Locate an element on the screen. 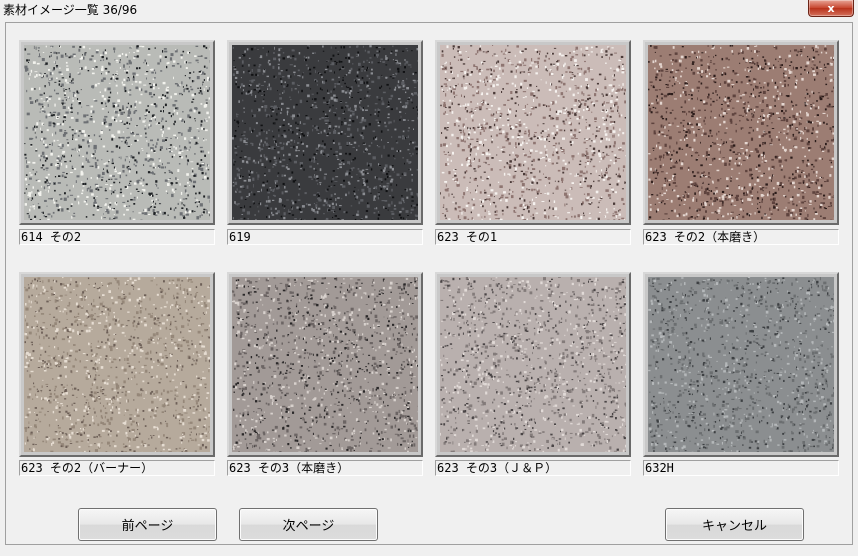  material-label-4: 623 その2（本磨き） is located at coordinates (741, 237).